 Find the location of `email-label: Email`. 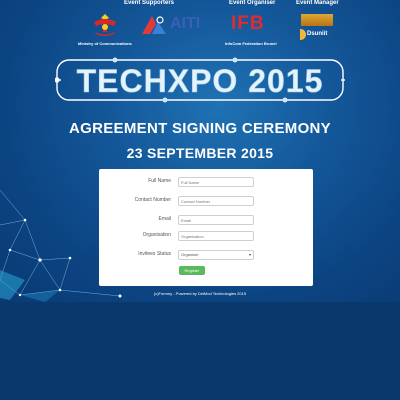

email-label: Email is located at coordinates (164, 219).